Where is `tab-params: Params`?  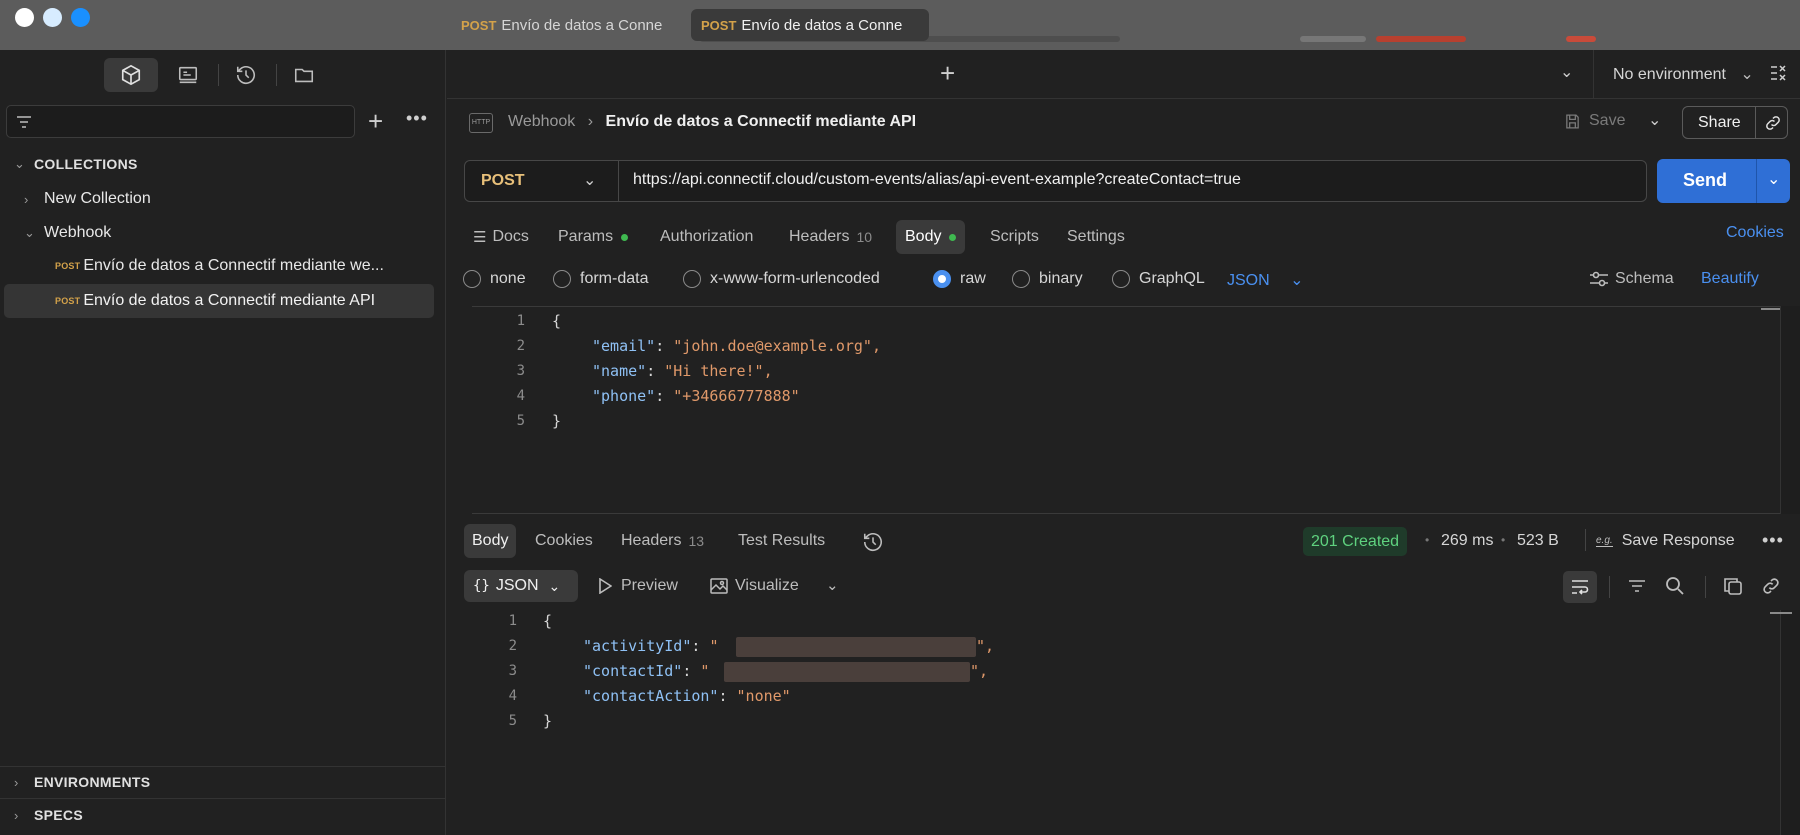 tab-params: Params is located at coordinates (593, 237).